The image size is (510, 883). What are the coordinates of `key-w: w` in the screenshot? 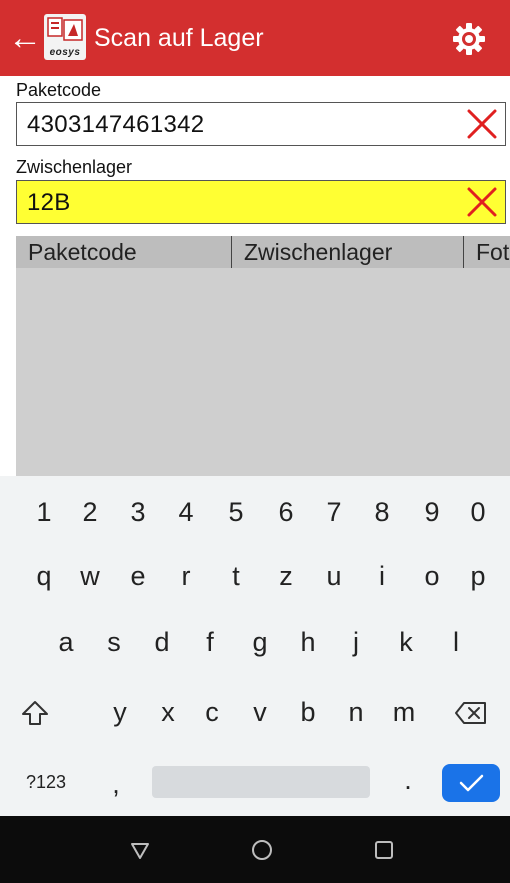 It's located at (90, 576).